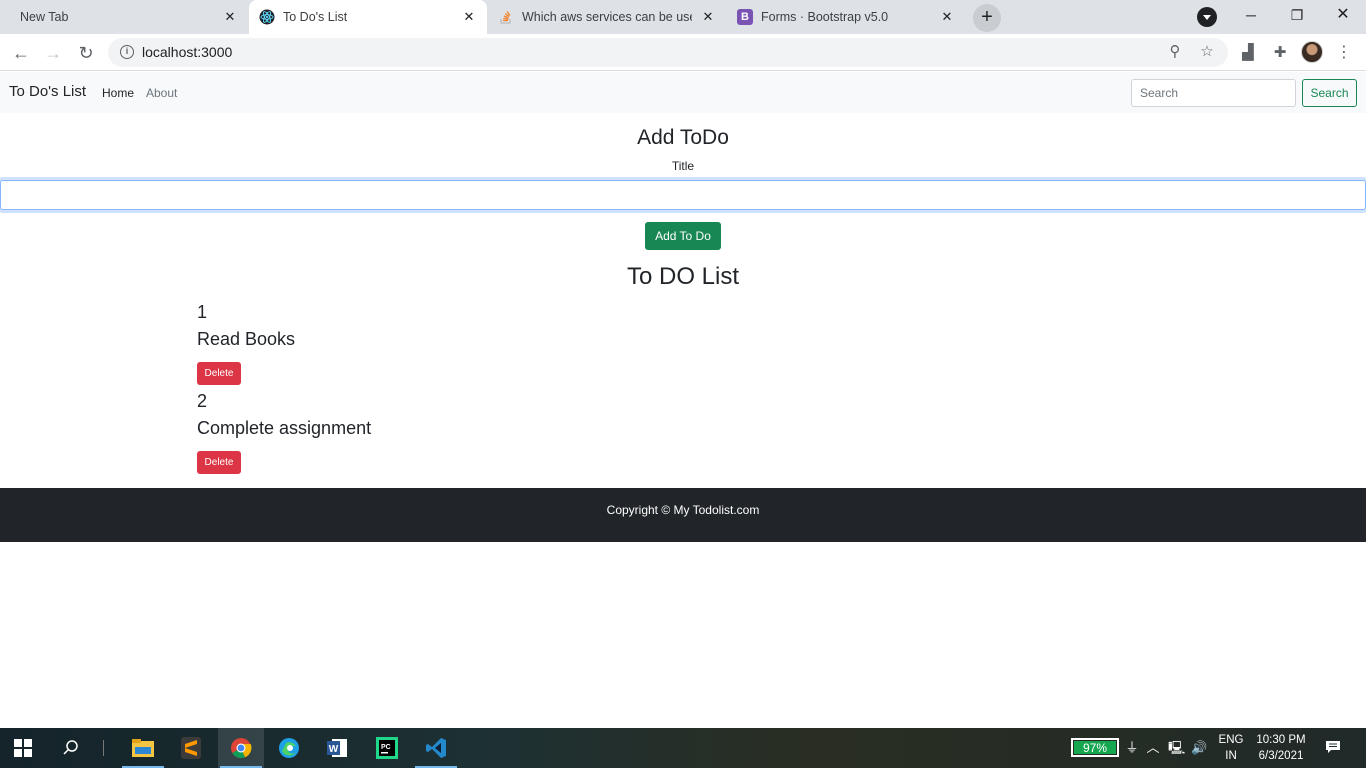 The image size is (1366, 768). Describe the element at coordinates (825, 17) in the screenshot. I see `tab-label: Forms · Bootstrap v5.0` at that location.